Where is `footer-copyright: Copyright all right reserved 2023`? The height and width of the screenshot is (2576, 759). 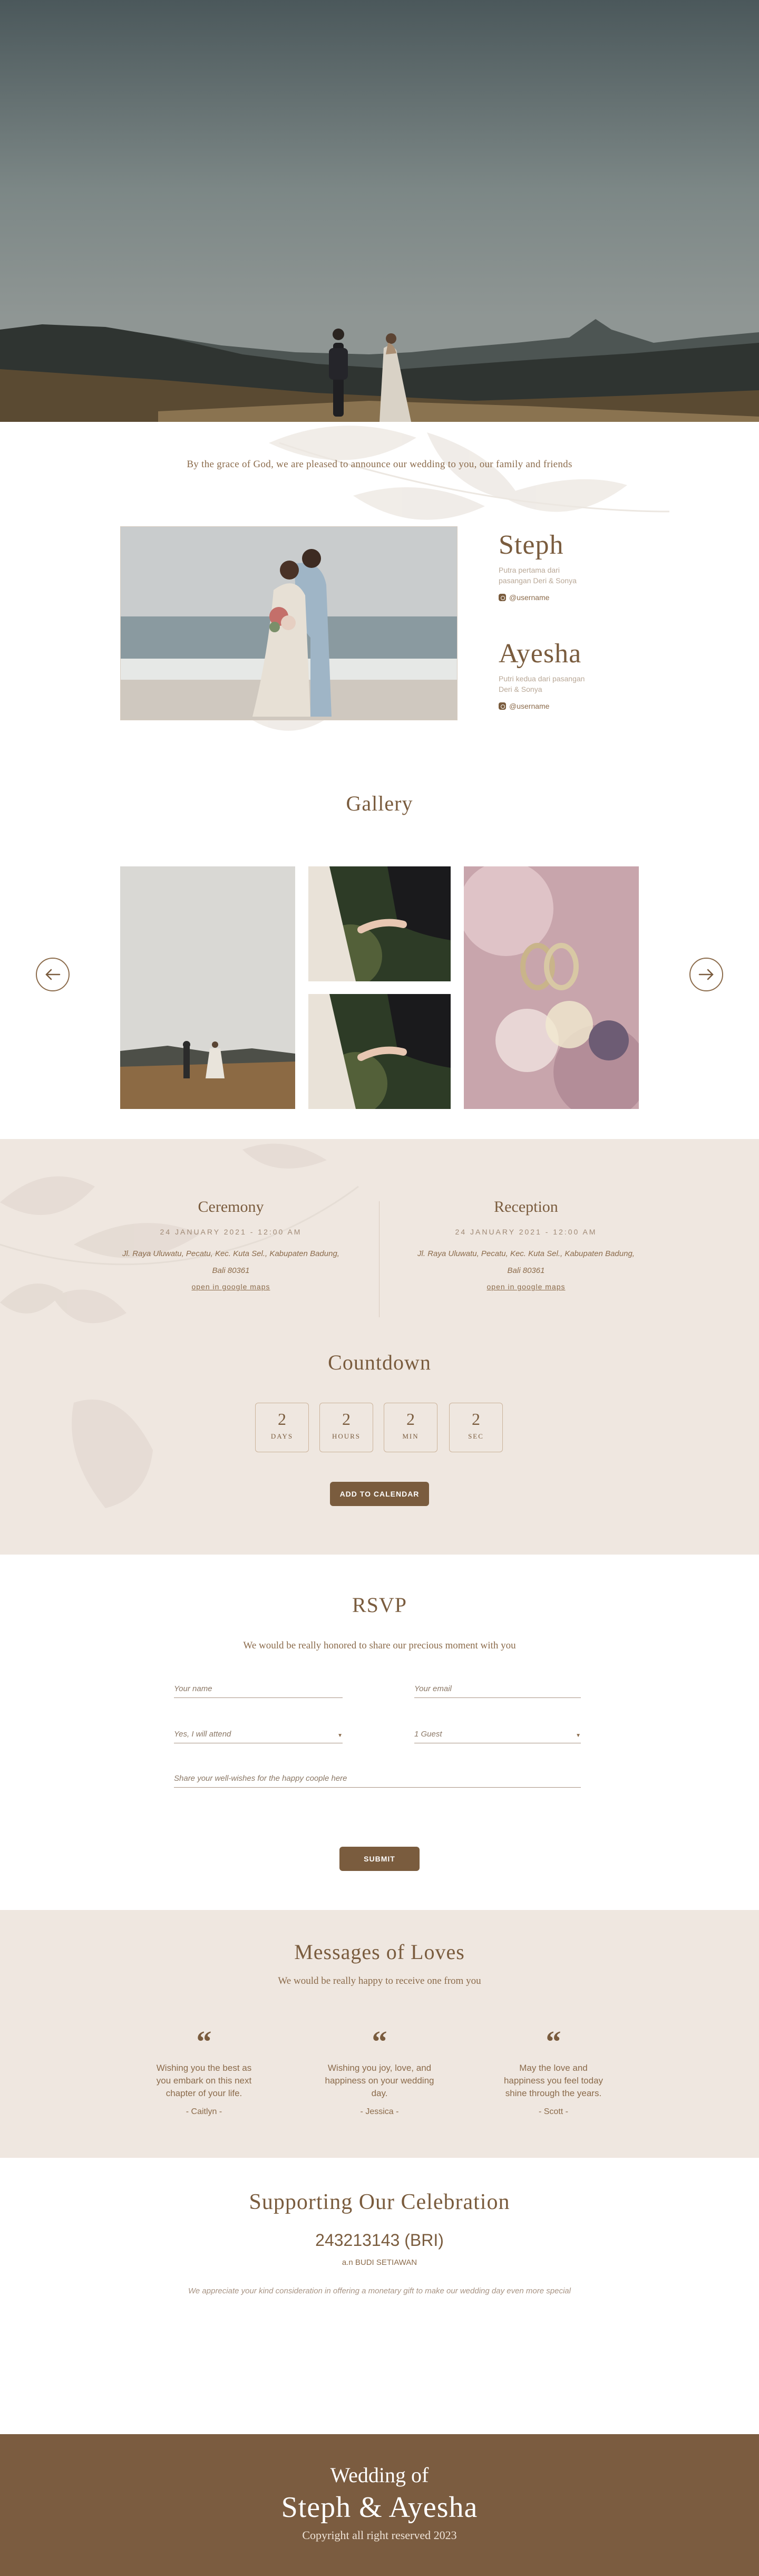 footer-copyright: Copyright all right reserved 2023 is located at coordinates (379, 2535).